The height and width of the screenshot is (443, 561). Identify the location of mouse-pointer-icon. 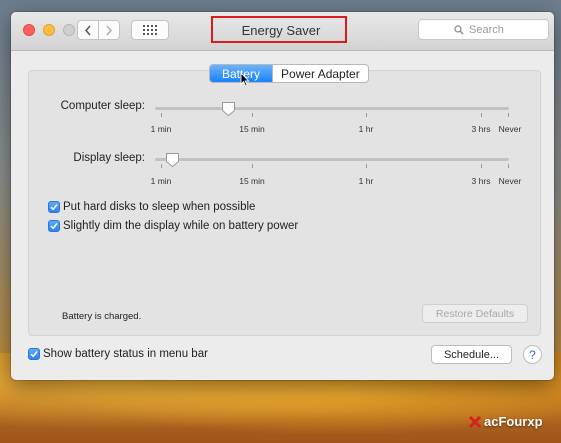
(245, 79).